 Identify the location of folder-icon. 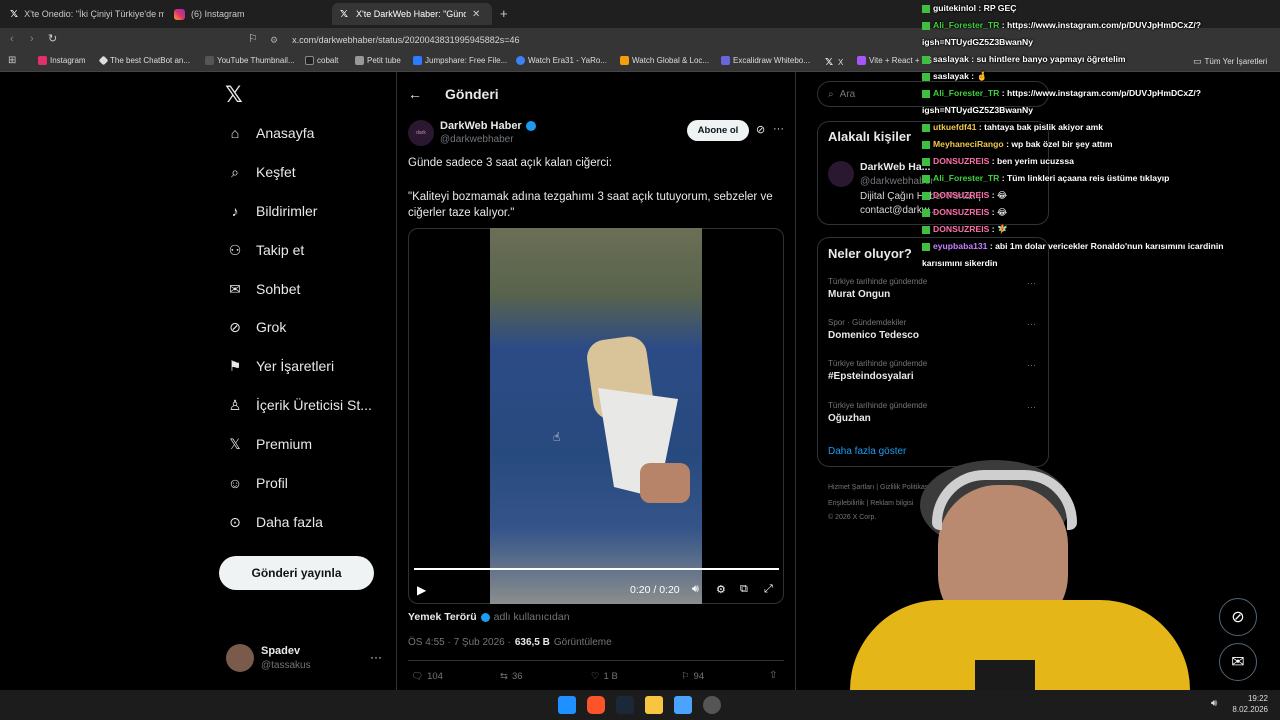
(654, 705).